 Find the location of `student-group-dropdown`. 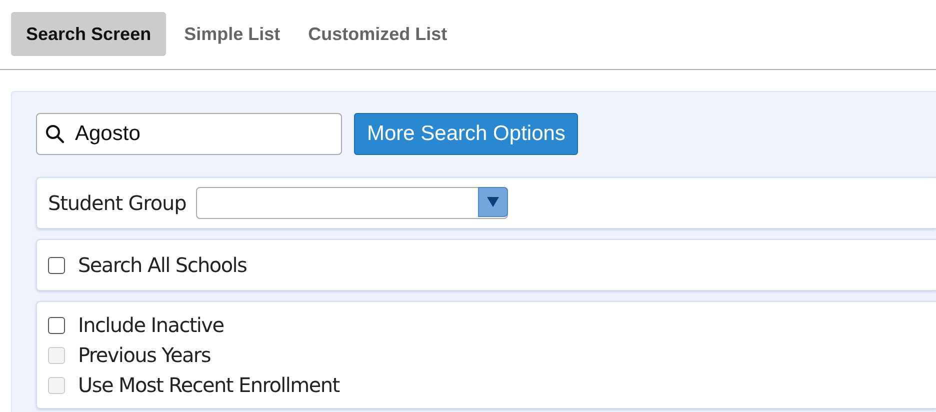

student-group-dropdown is located at coordinates (352, 203).